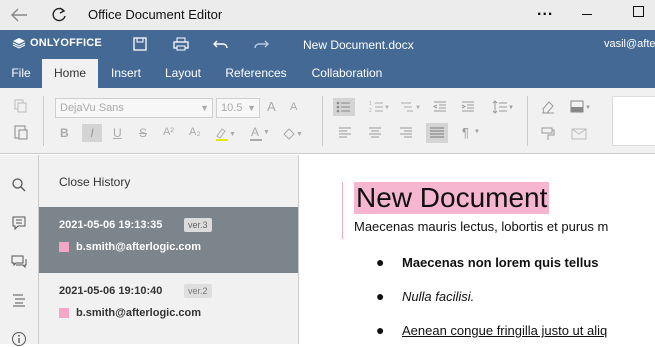 The height and width of the screenshot is (347, 655). Describe the element at coordinates (271, 106) in the screenshot. I see `increase-font-icon: A` at that location.